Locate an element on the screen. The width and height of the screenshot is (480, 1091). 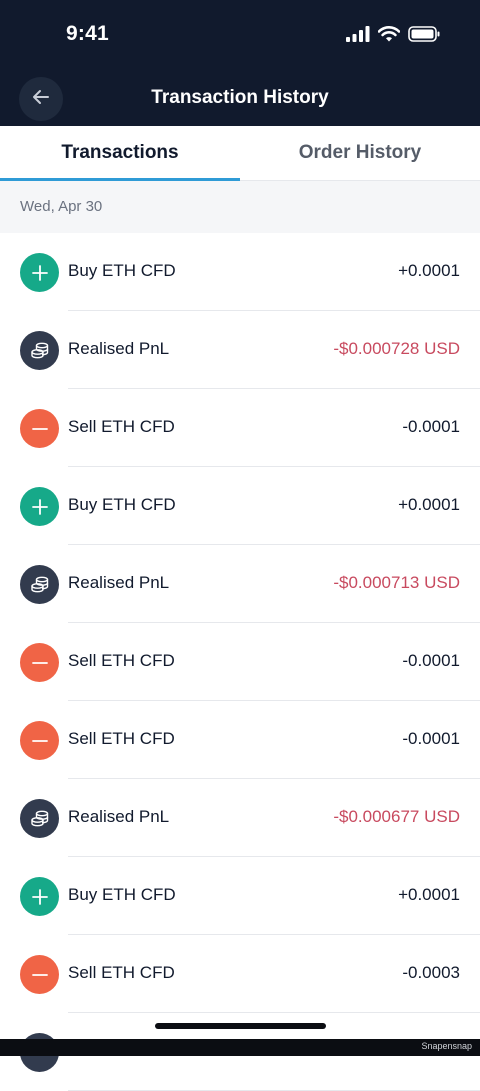
transaction-amount: -$0.000713 USD is located at coordinates (396, 582).